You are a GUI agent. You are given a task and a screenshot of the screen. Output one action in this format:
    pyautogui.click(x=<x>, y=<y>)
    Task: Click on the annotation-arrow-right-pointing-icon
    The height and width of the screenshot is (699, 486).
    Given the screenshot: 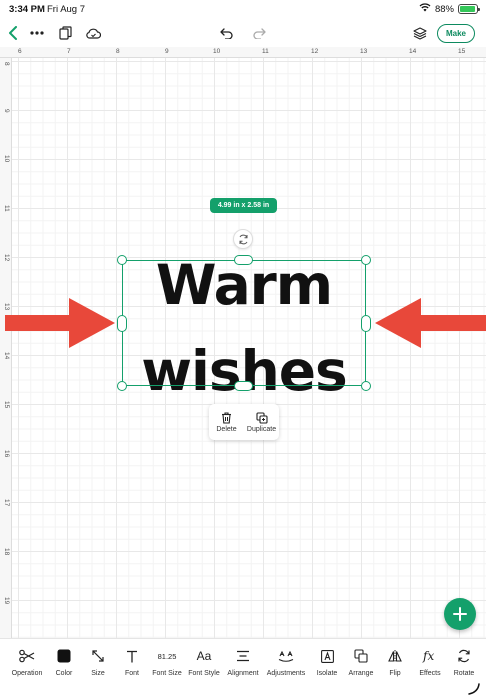 What is the action you would take?
    pyautogui.click(x=60, y=323)
    